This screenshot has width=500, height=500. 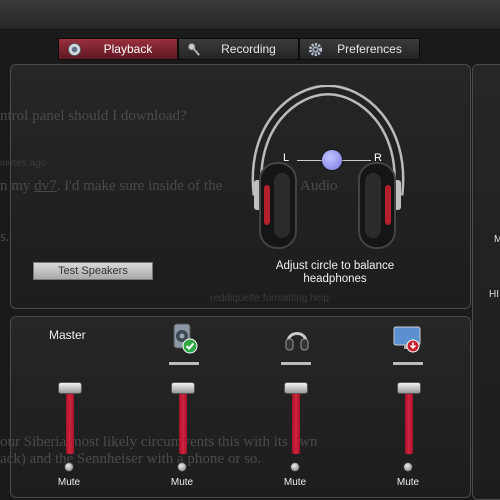 I want to click on background-text: s., so click(x=5, y=237).